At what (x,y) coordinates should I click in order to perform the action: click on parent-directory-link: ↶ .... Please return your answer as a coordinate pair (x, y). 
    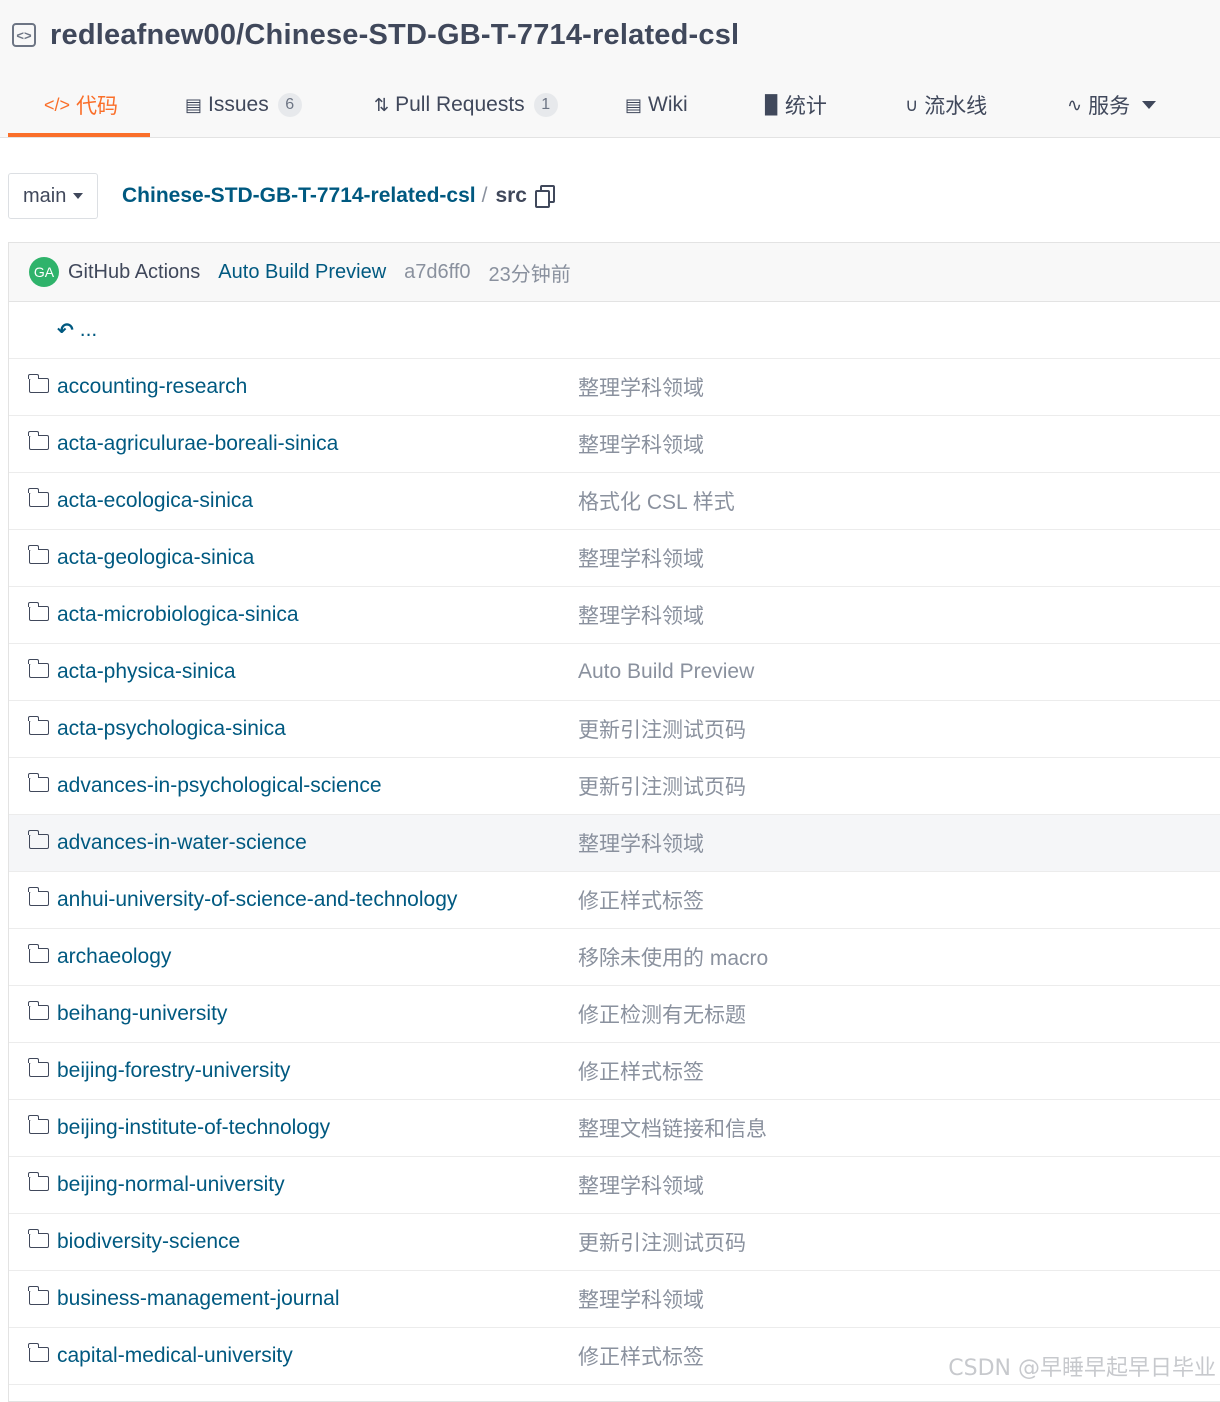
    Looking at the image, I should click on (614, 330).